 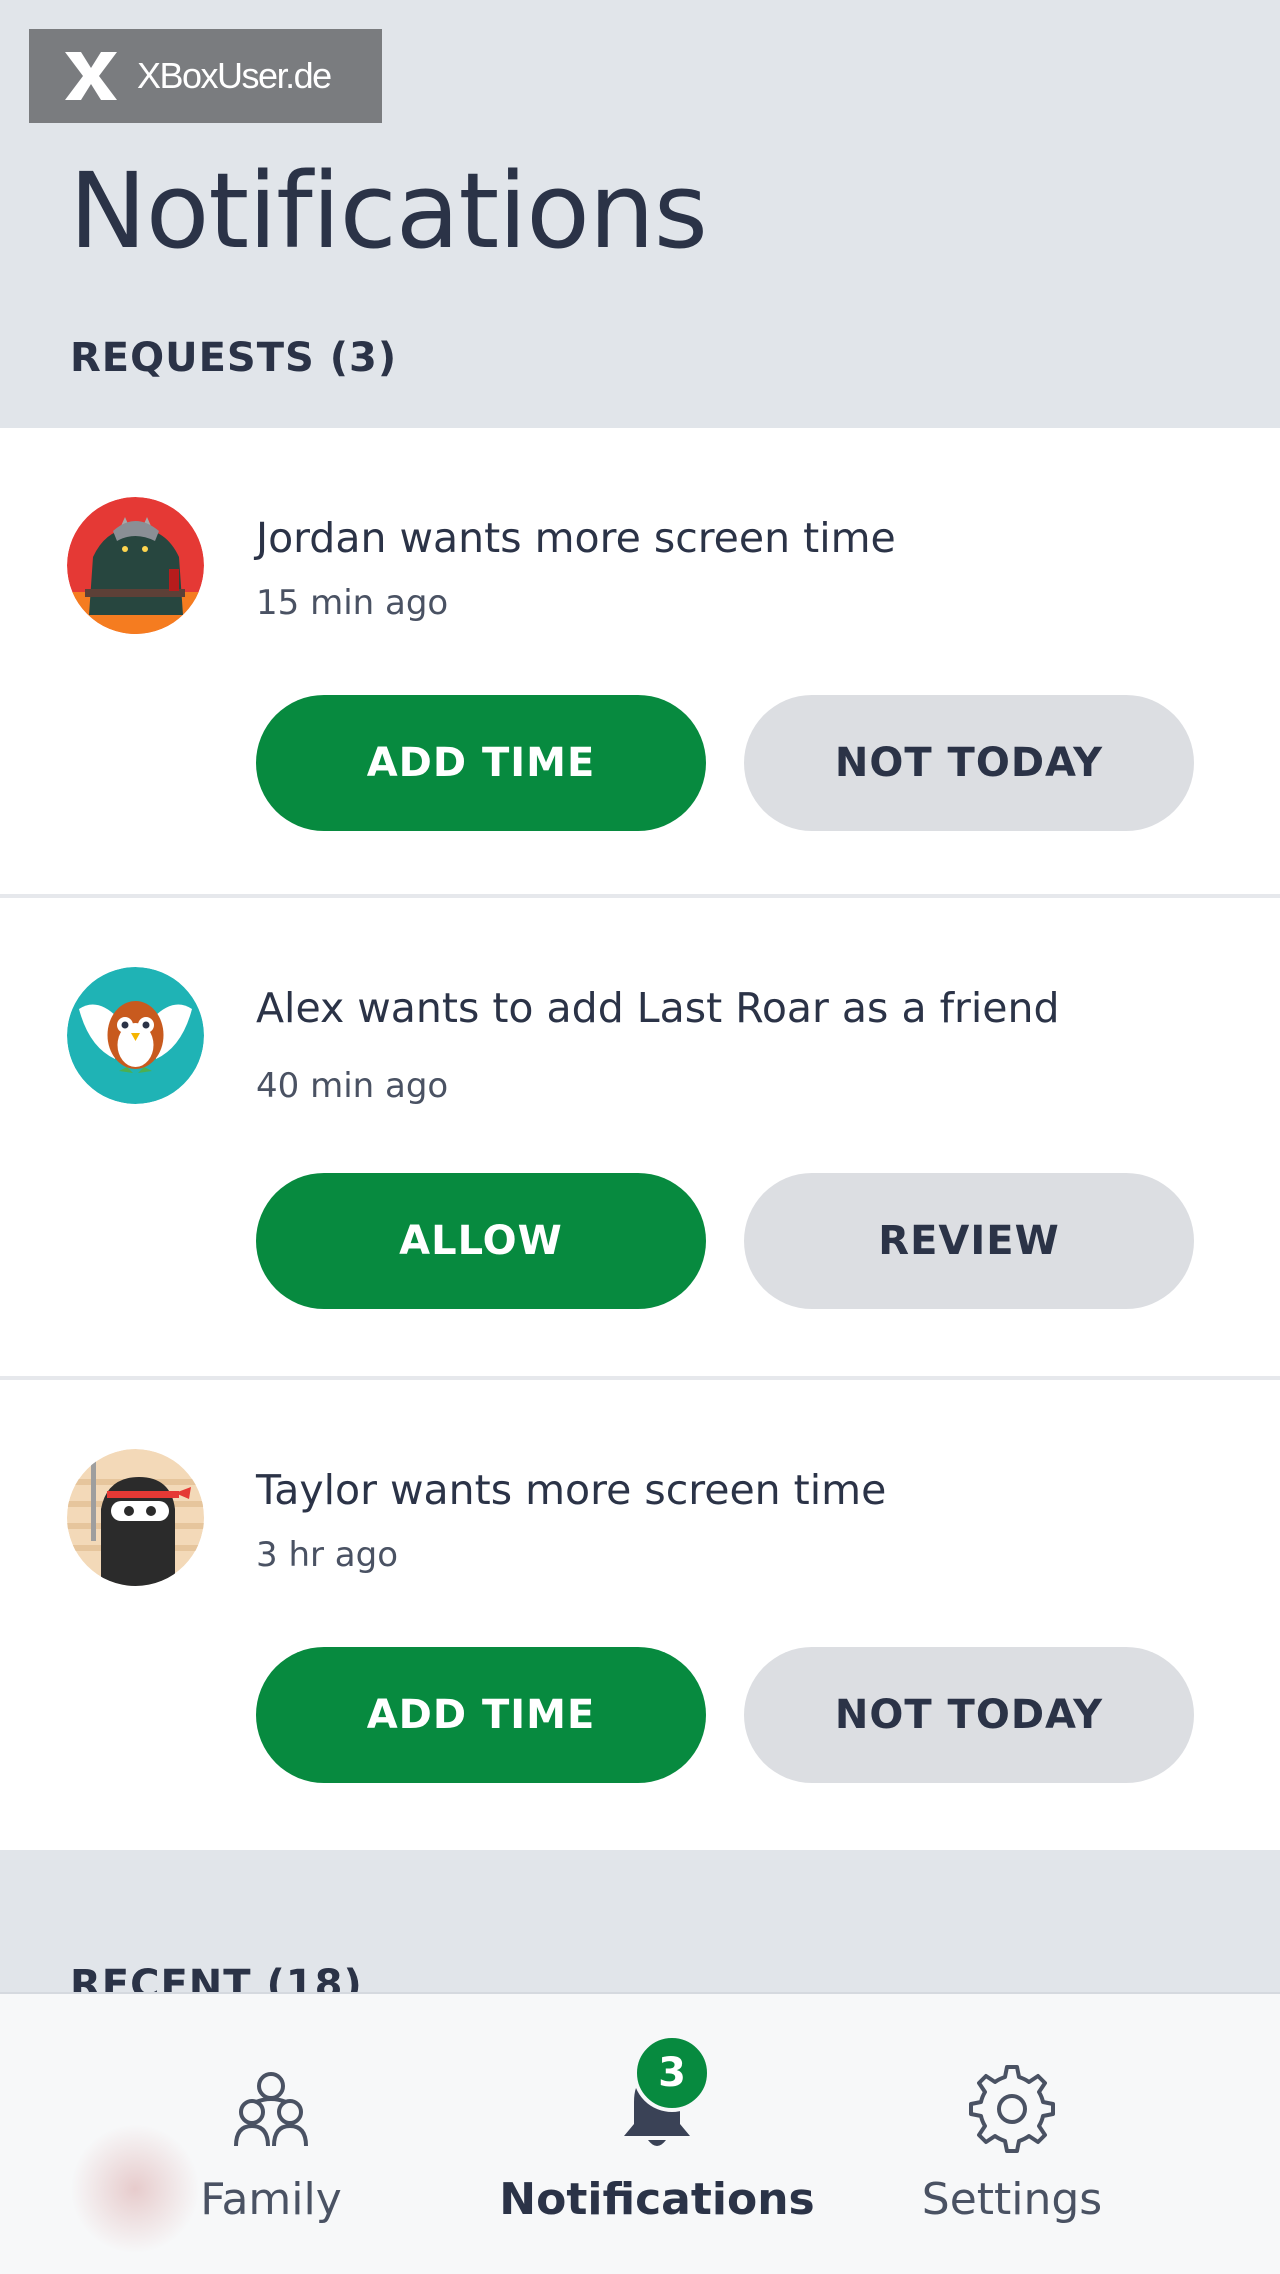 What do you see at coordinates (234, 75) in the screenshot?
I see `watermark-text: XBoxUser.de` at bounding box center [234, 75].